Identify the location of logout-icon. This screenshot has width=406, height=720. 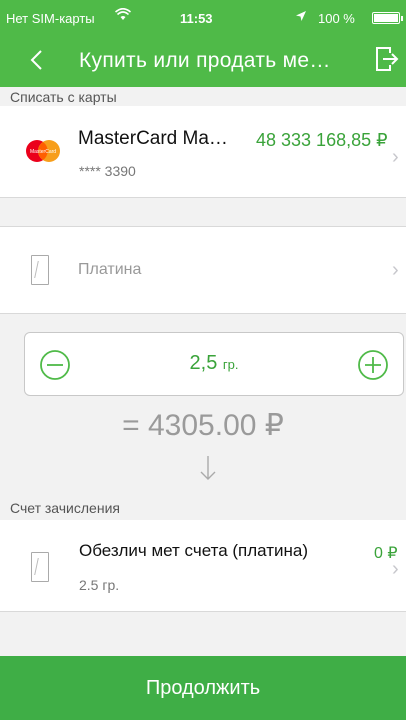
(387, 59).